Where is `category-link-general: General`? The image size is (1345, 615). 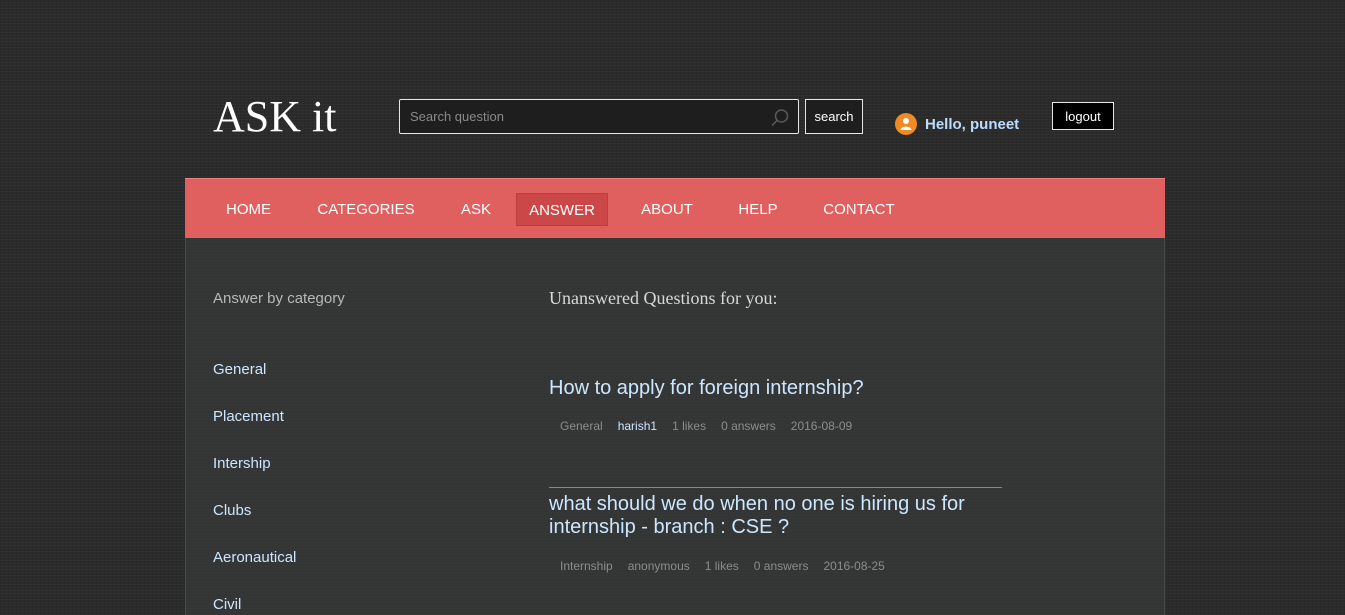
category-link-general: General is located at coordinates (239, 369).